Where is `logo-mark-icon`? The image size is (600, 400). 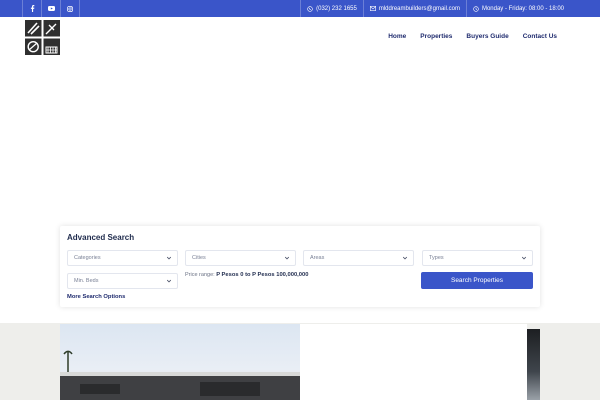
logo-mark-icon is located at coordinates (42, 37).